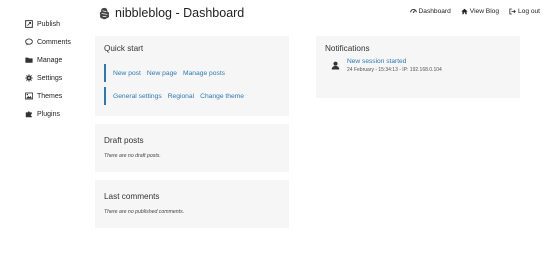  What do you see at coordinates (512, 11) in the screenshot?
I see `log-out-icon` at bounding box center [512, 11].